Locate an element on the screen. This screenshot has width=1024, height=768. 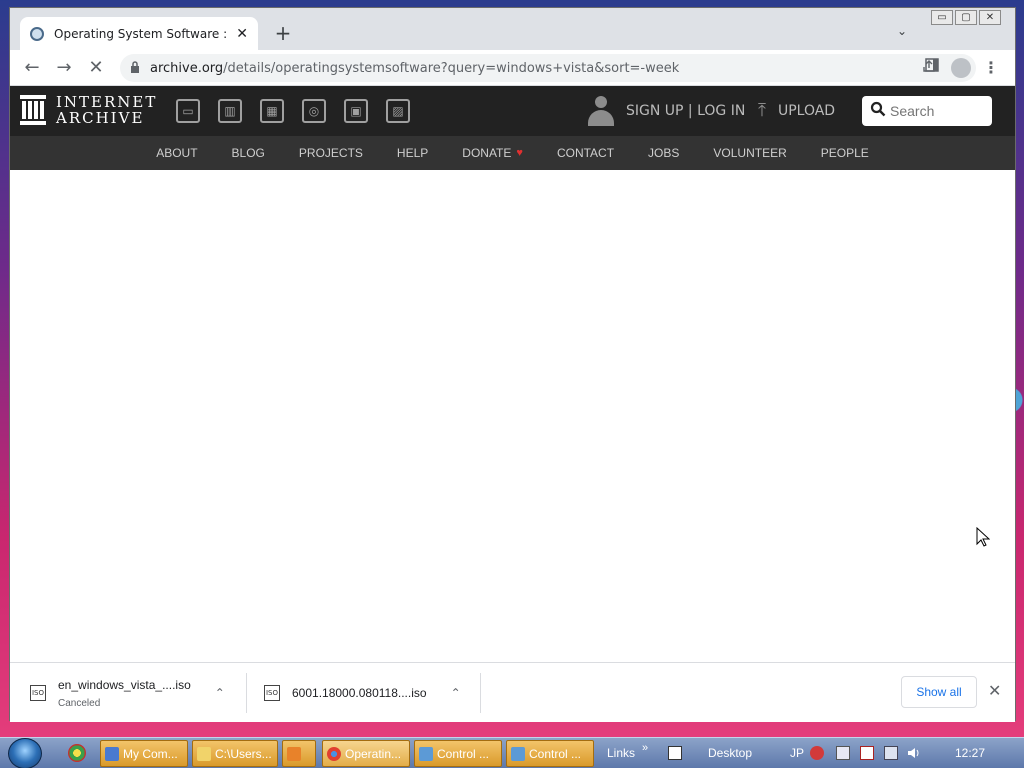
nav-projects: PROJECTS is located at coordinates (331, 153).